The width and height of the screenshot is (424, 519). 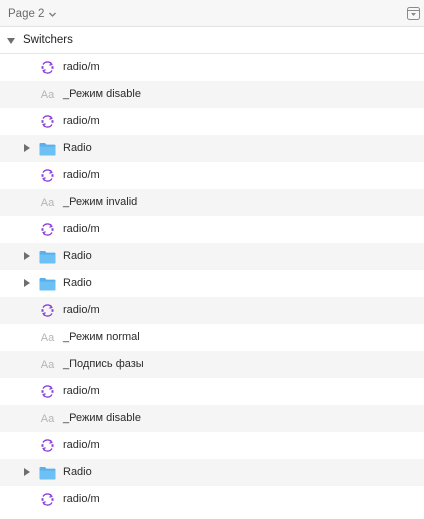 I want to click on group-row-switchers: Switchers, so click(x=212, y=41).